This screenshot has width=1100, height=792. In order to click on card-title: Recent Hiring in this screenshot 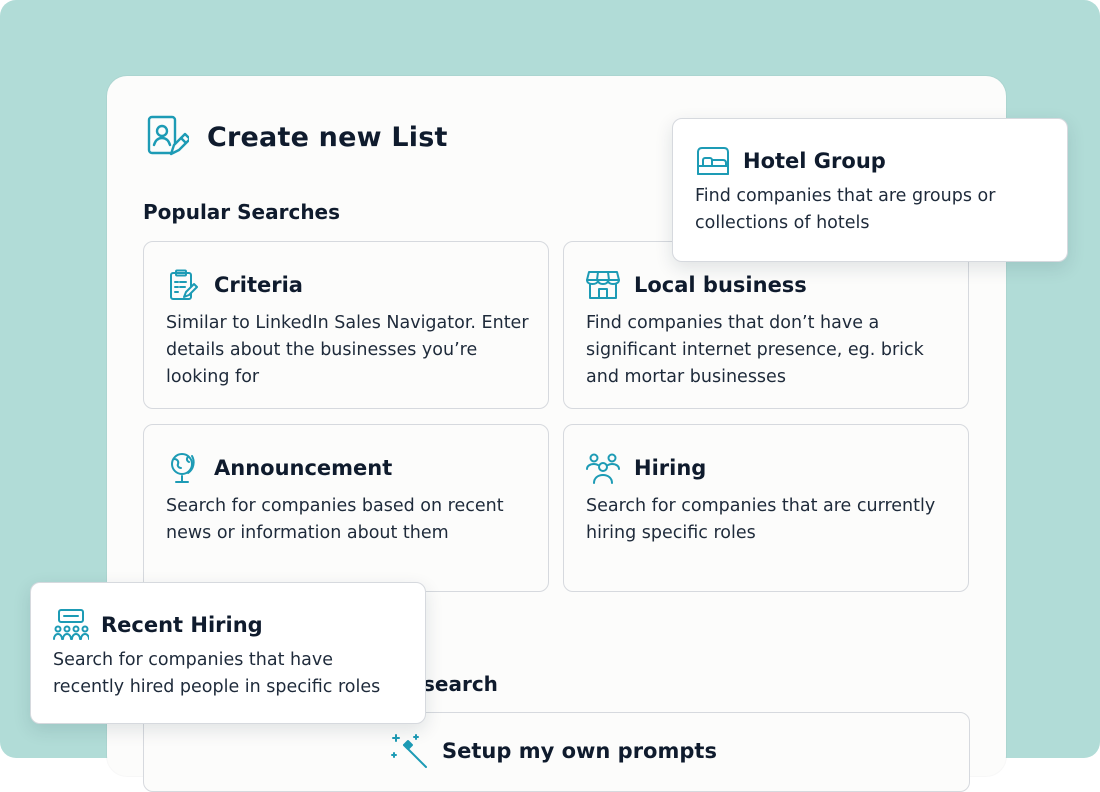, I will do `click(182, 625)`.